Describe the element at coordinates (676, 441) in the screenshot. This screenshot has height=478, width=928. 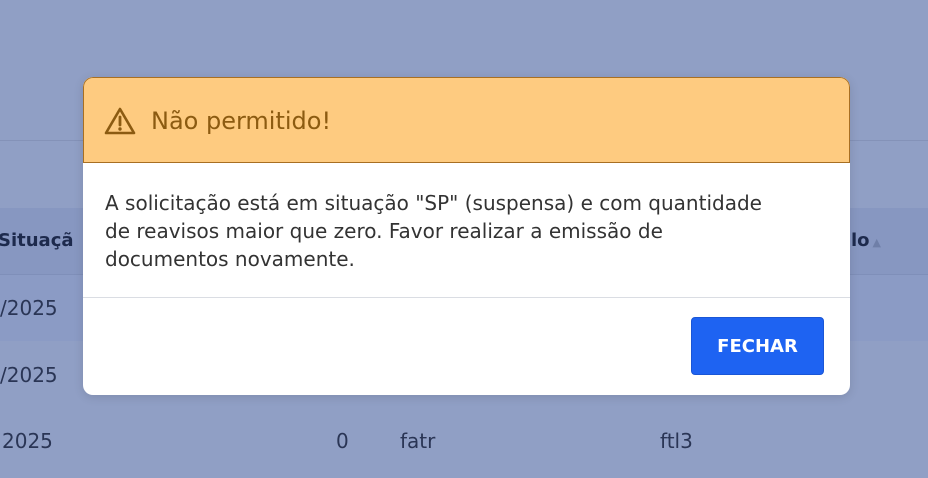
I see `cell-code: ftl3` at that location.